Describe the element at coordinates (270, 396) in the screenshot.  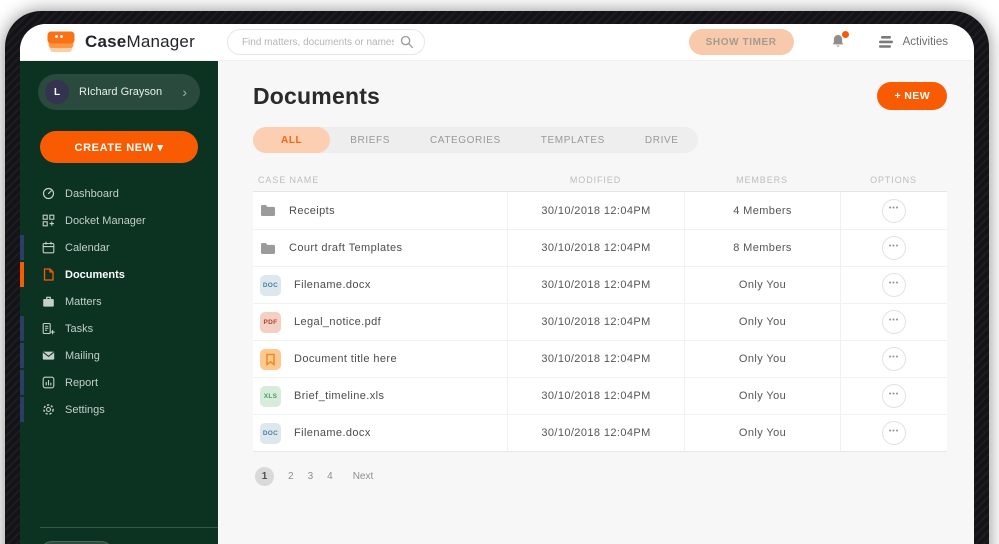
I see `xls-file-icon: XLS` at that location.